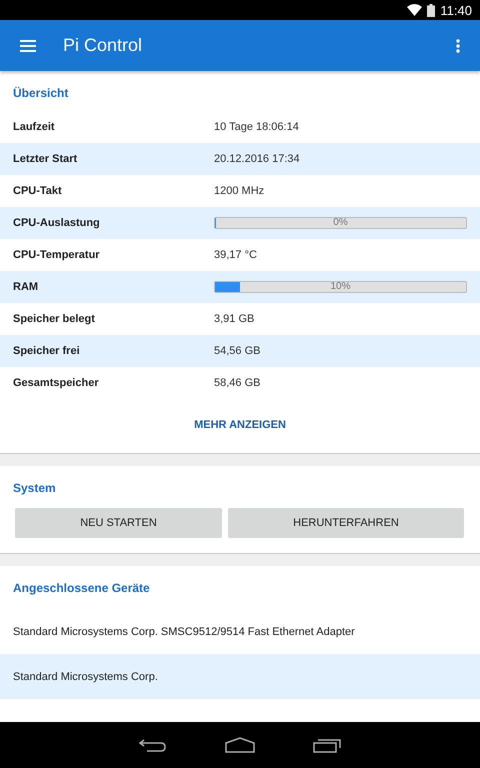  What do you see at coordinates (456, 10) in the screenshot?
I see `clock-time: 11:40` at bounding box center [456, 10].